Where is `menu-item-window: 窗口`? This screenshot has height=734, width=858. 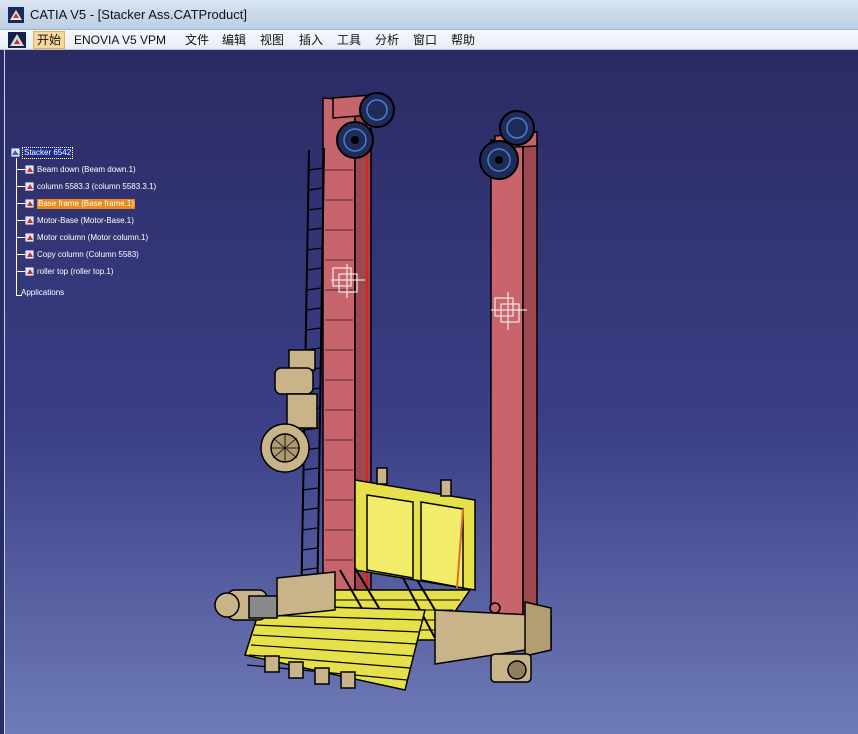
menu-item-window: 窗口 is located at coordinates (425, 40).